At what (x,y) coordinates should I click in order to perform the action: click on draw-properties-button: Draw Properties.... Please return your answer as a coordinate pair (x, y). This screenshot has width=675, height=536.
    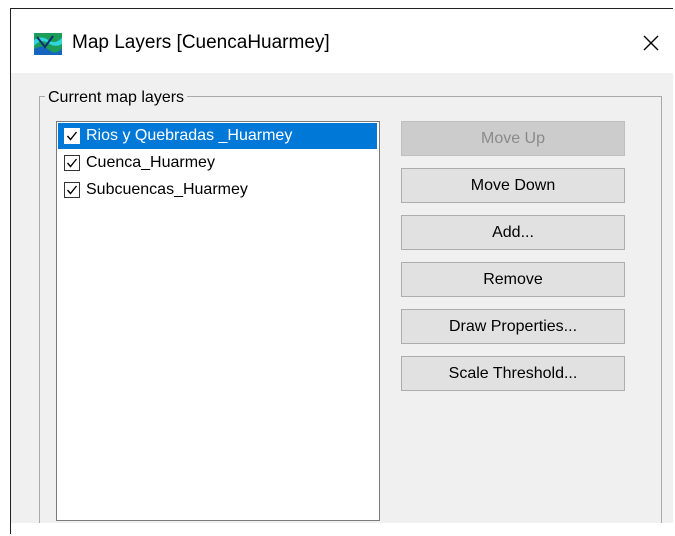
    Looking at the image, I should click on (513, 326).